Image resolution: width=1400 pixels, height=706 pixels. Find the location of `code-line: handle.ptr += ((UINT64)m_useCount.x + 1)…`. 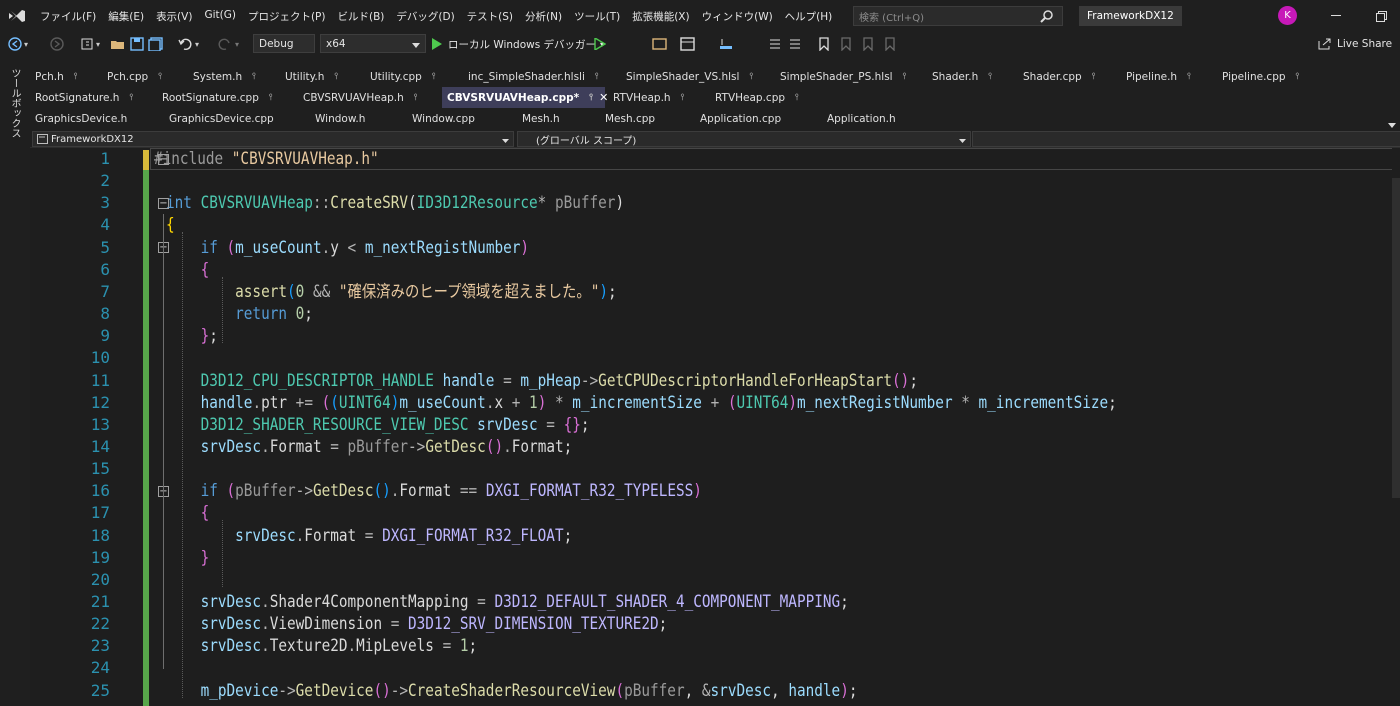

code-line: handle.ptr += ((UINT64)m_useCount.x + 1)… is located at coordinates (641, 403).